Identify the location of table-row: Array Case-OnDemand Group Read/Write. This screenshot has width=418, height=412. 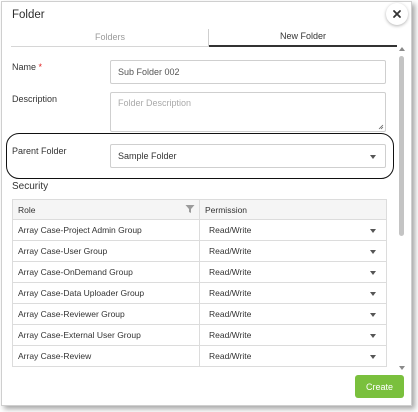
(199, 272).